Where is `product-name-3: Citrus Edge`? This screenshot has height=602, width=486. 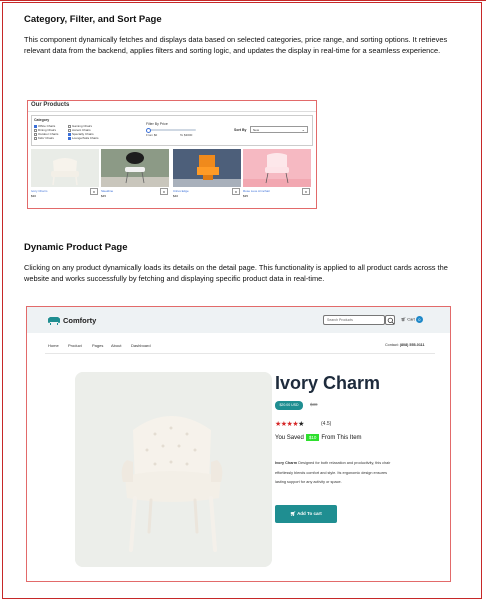
product-name-3: Citrus Edge is located at coordinates (181, 191).